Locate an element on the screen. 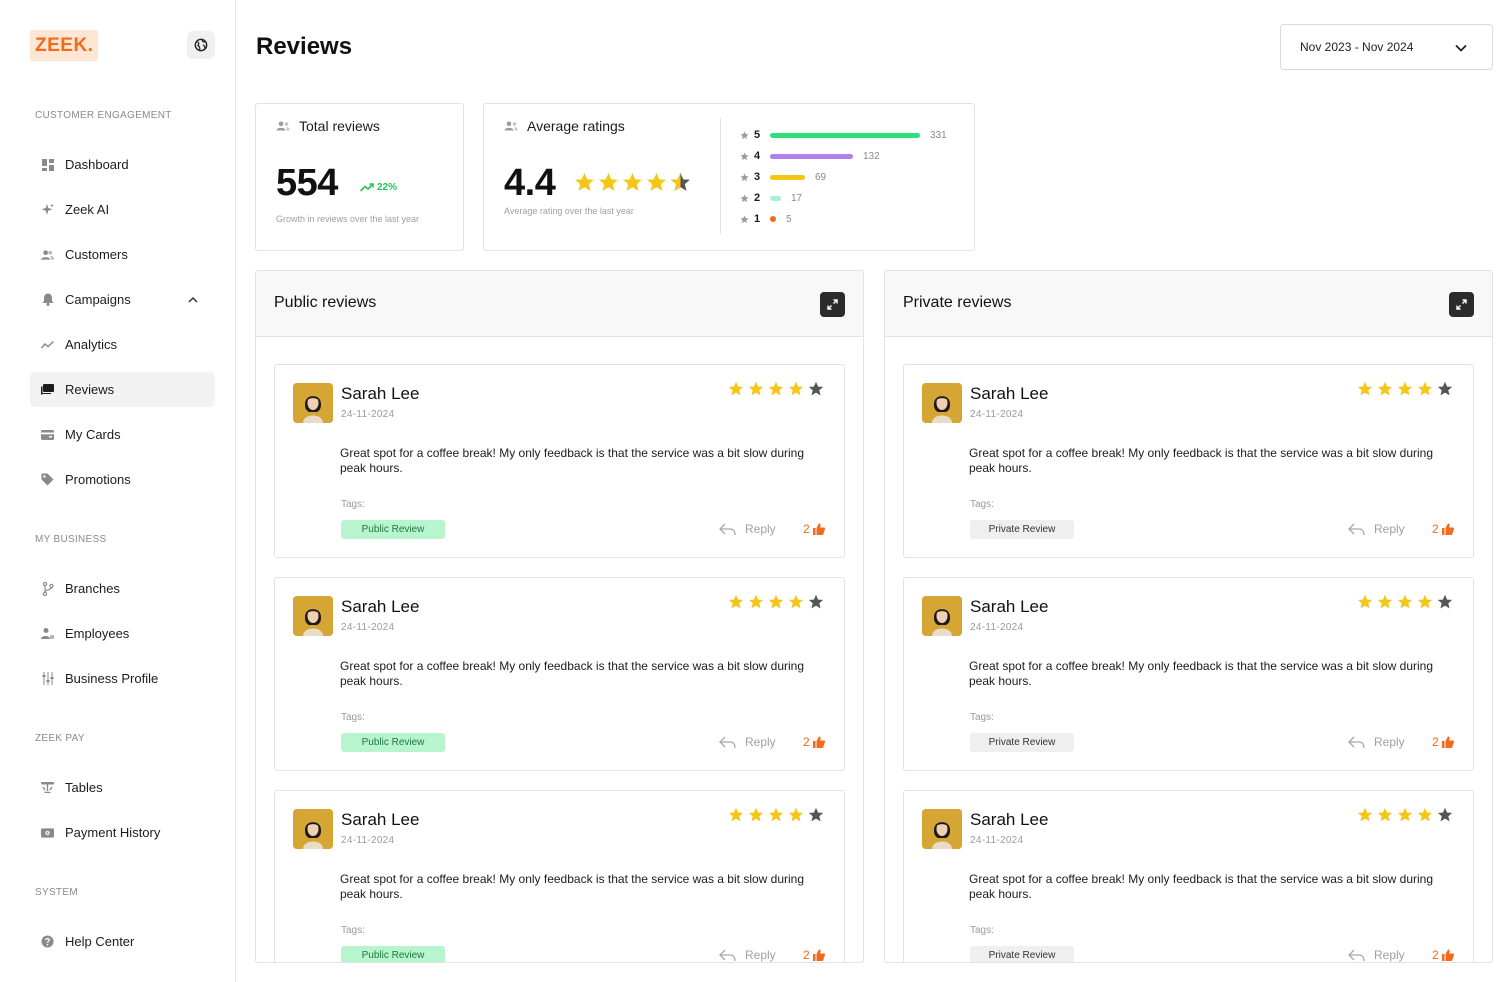 Image resolution: width=1512 pixels, height=982 pixels. trend-up-icon is located at coordinates (367, 187).